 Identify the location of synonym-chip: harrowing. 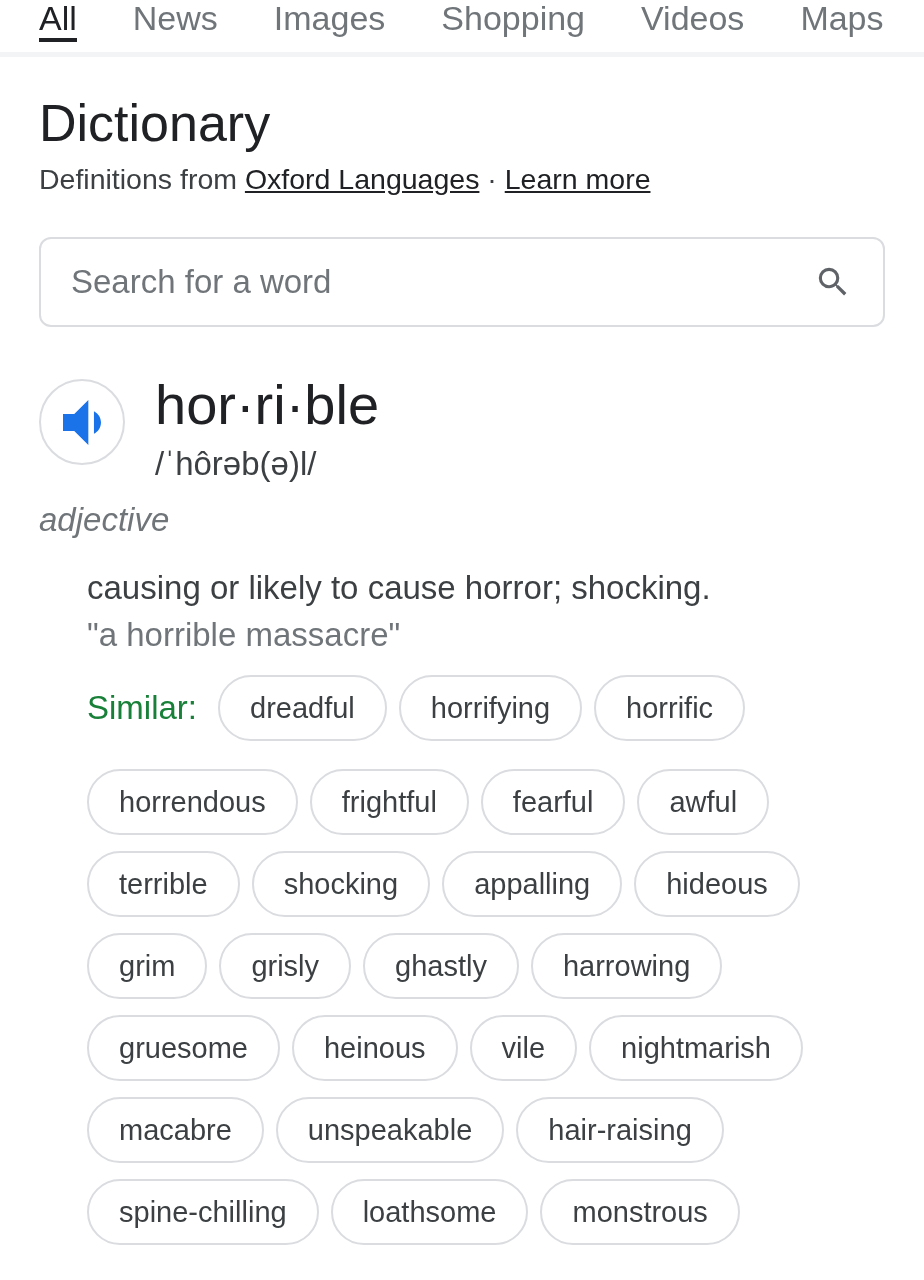
(626, 966).